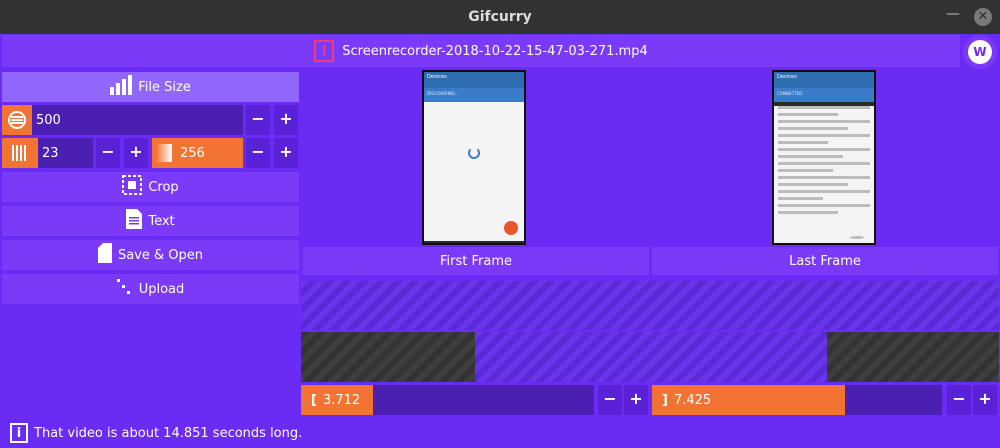 The width and height of the screenshot is (1000, 448). Describe the element at coordinates (286, 153) in the screenshot. I see `colors-increase-button: +` at that location.